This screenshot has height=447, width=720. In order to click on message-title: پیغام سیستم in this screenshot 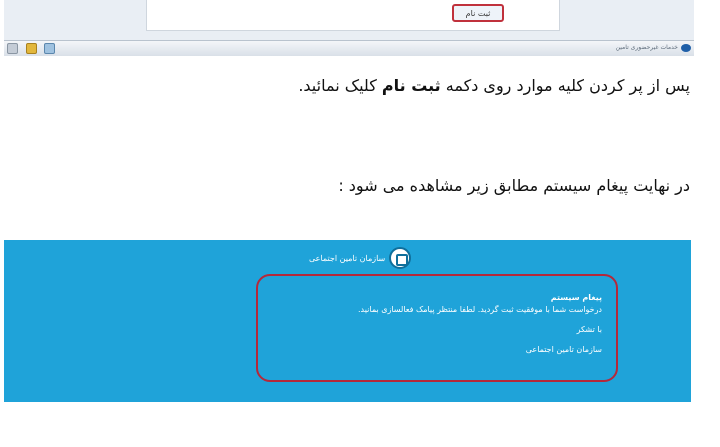, I will do `click(576, 297)`.